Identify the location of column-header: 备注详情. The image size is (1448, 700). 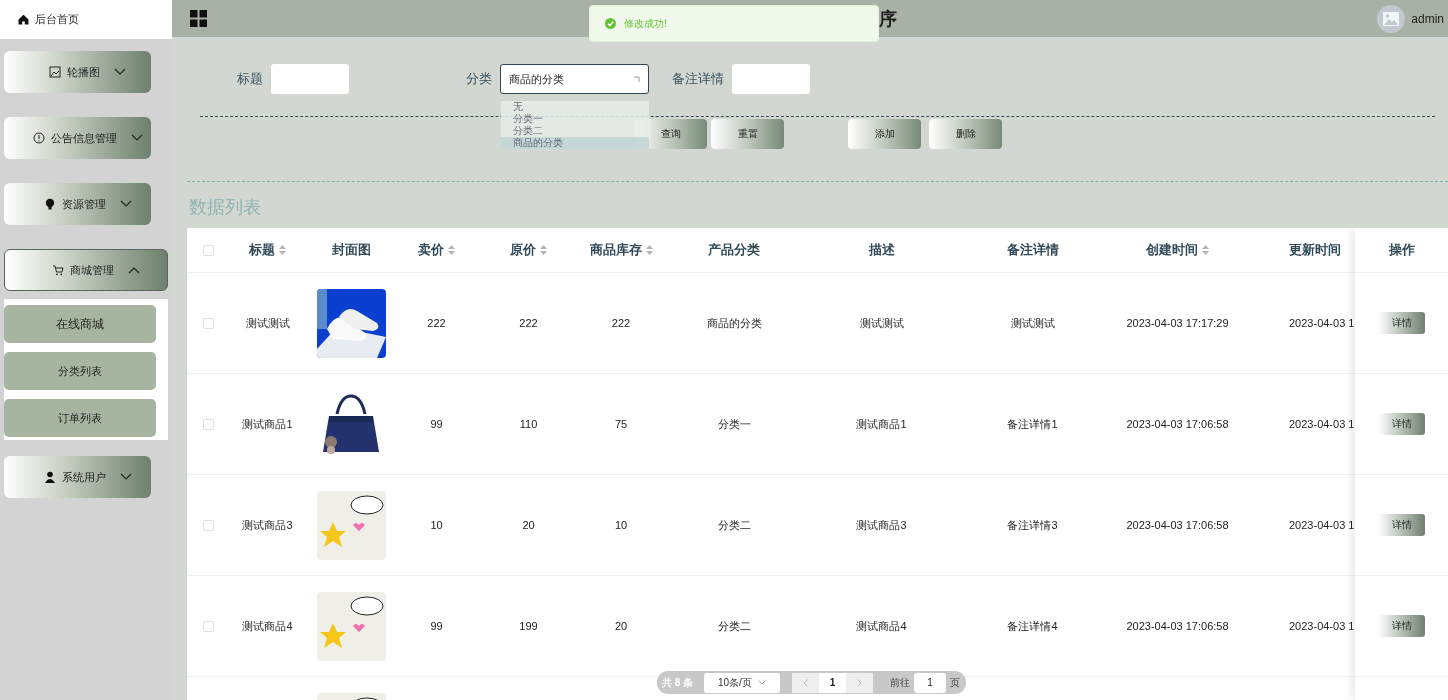
(1032, 250).